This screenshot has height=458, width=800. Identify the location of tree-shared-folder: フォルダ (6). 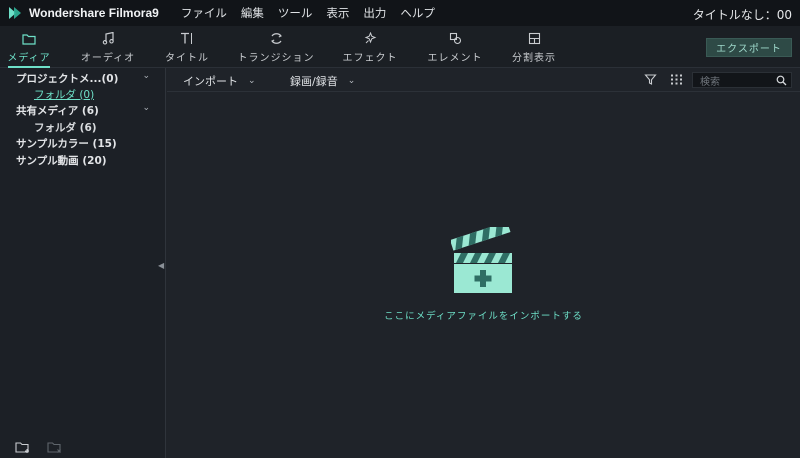
(83, 127).